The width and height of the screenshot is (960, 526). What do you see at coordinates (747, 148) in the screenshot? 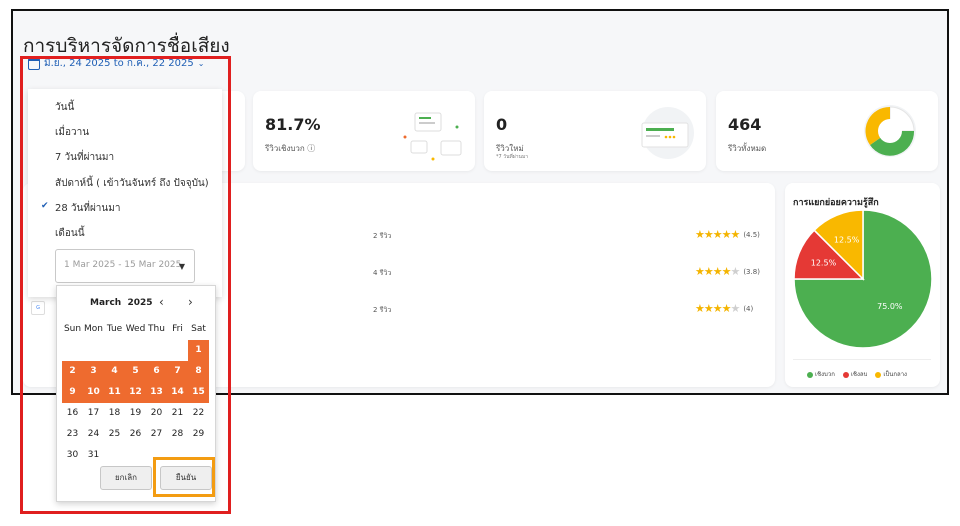
I see `stat-label: รีวิวทั้งหมด` at bounding box center [747, 148].